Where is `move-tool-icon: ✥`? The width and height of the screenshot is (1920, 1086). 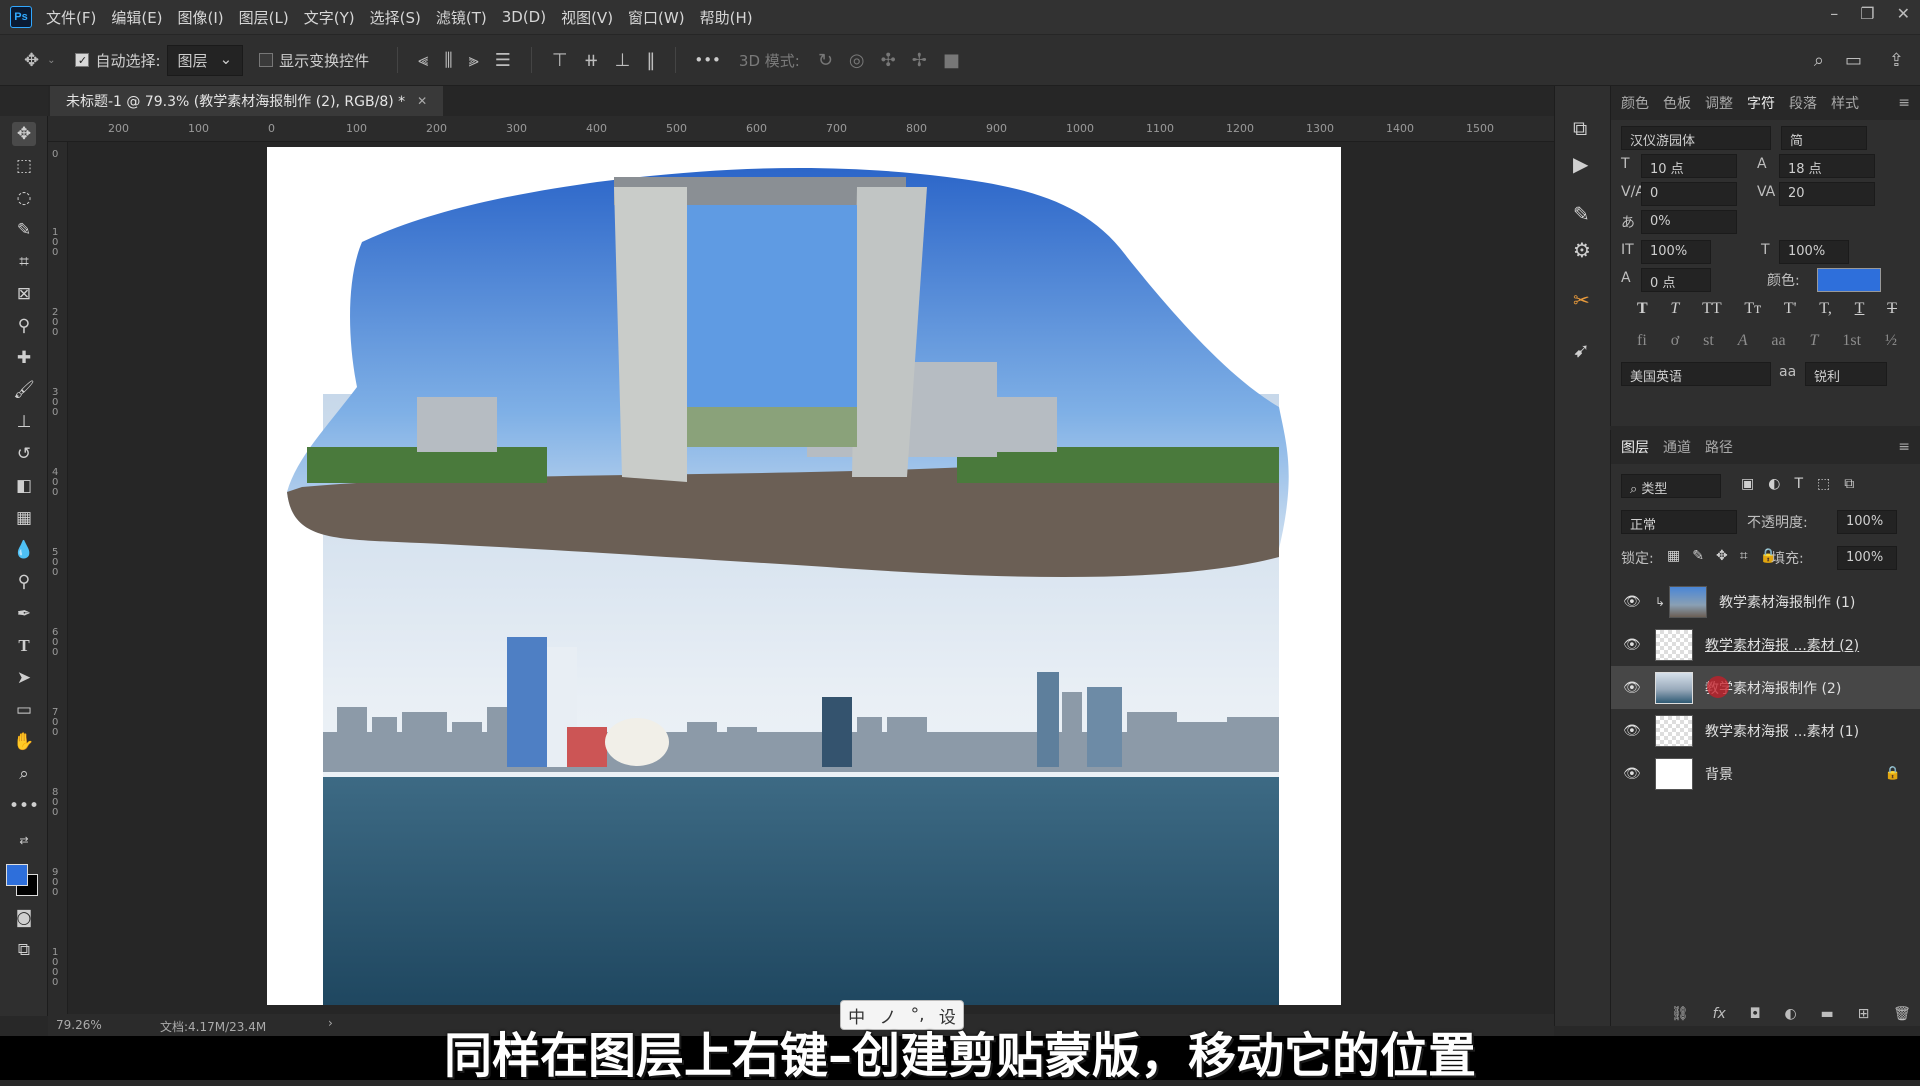 move-tool-icon: ✥ is located at coordinates (24, 134).